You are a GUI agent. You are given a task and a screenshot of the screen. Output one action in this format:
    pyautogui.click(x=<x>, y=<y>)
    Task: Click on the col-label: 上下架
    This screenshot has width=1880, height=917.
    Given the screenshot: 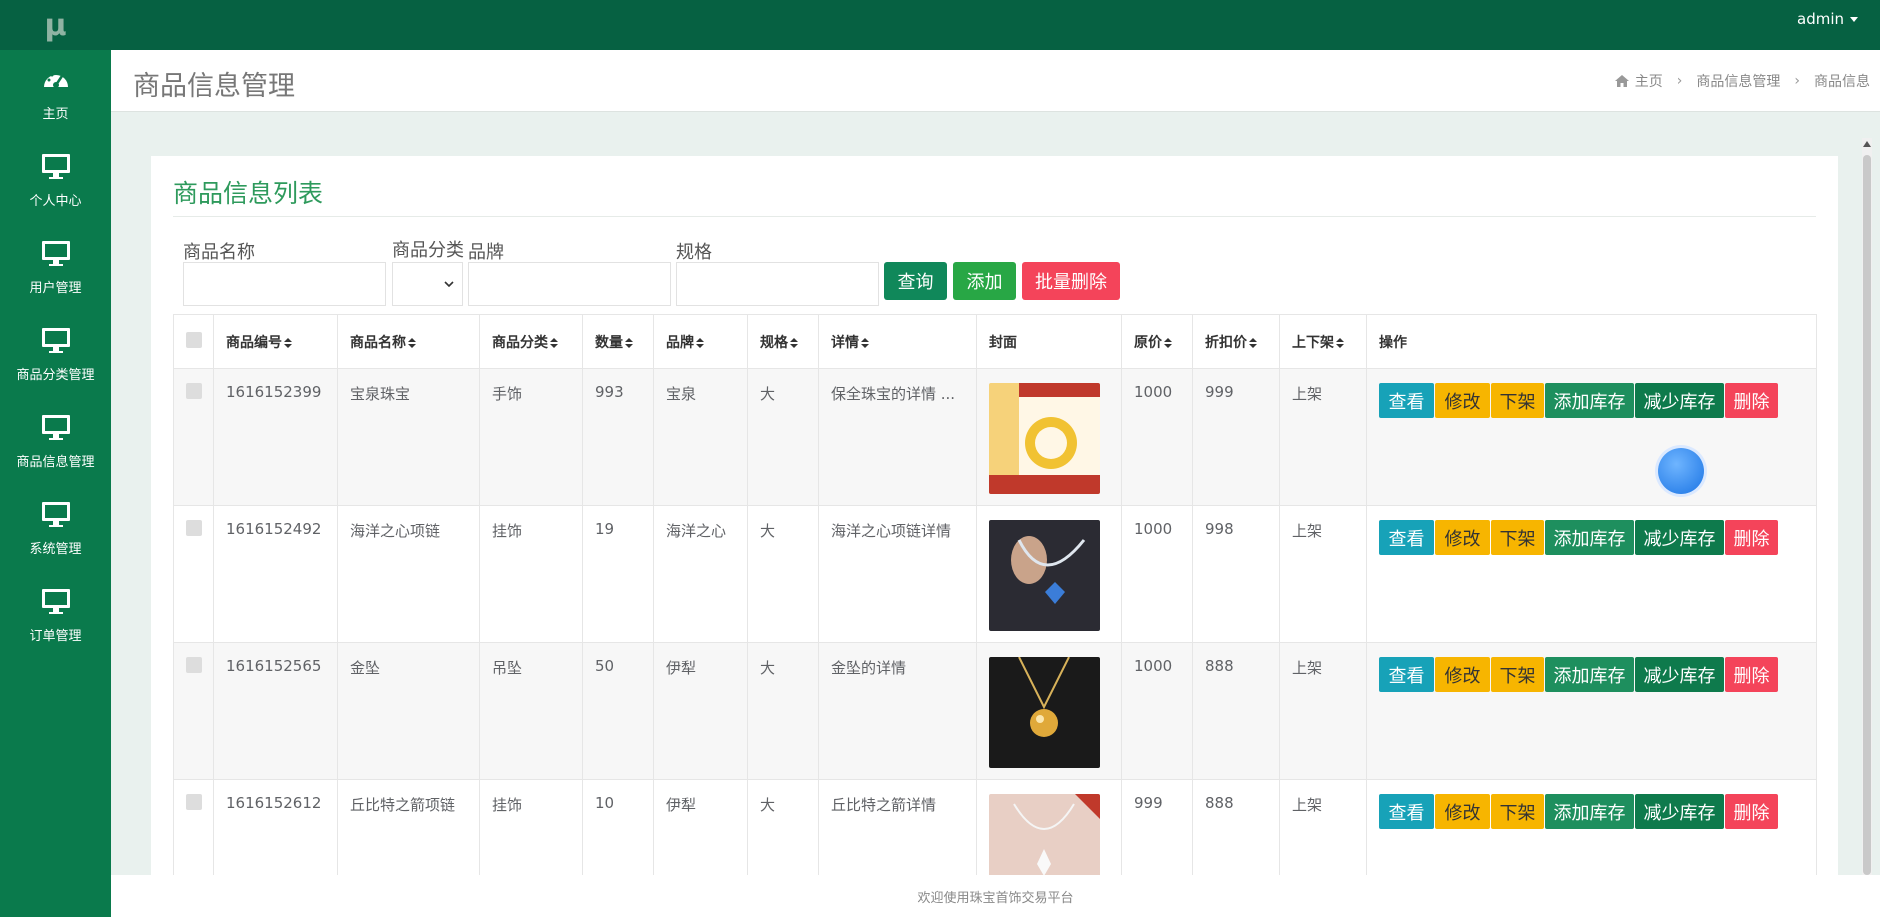 What is the action you would take?
    pyautogui.click(x=1313, y=342)
    